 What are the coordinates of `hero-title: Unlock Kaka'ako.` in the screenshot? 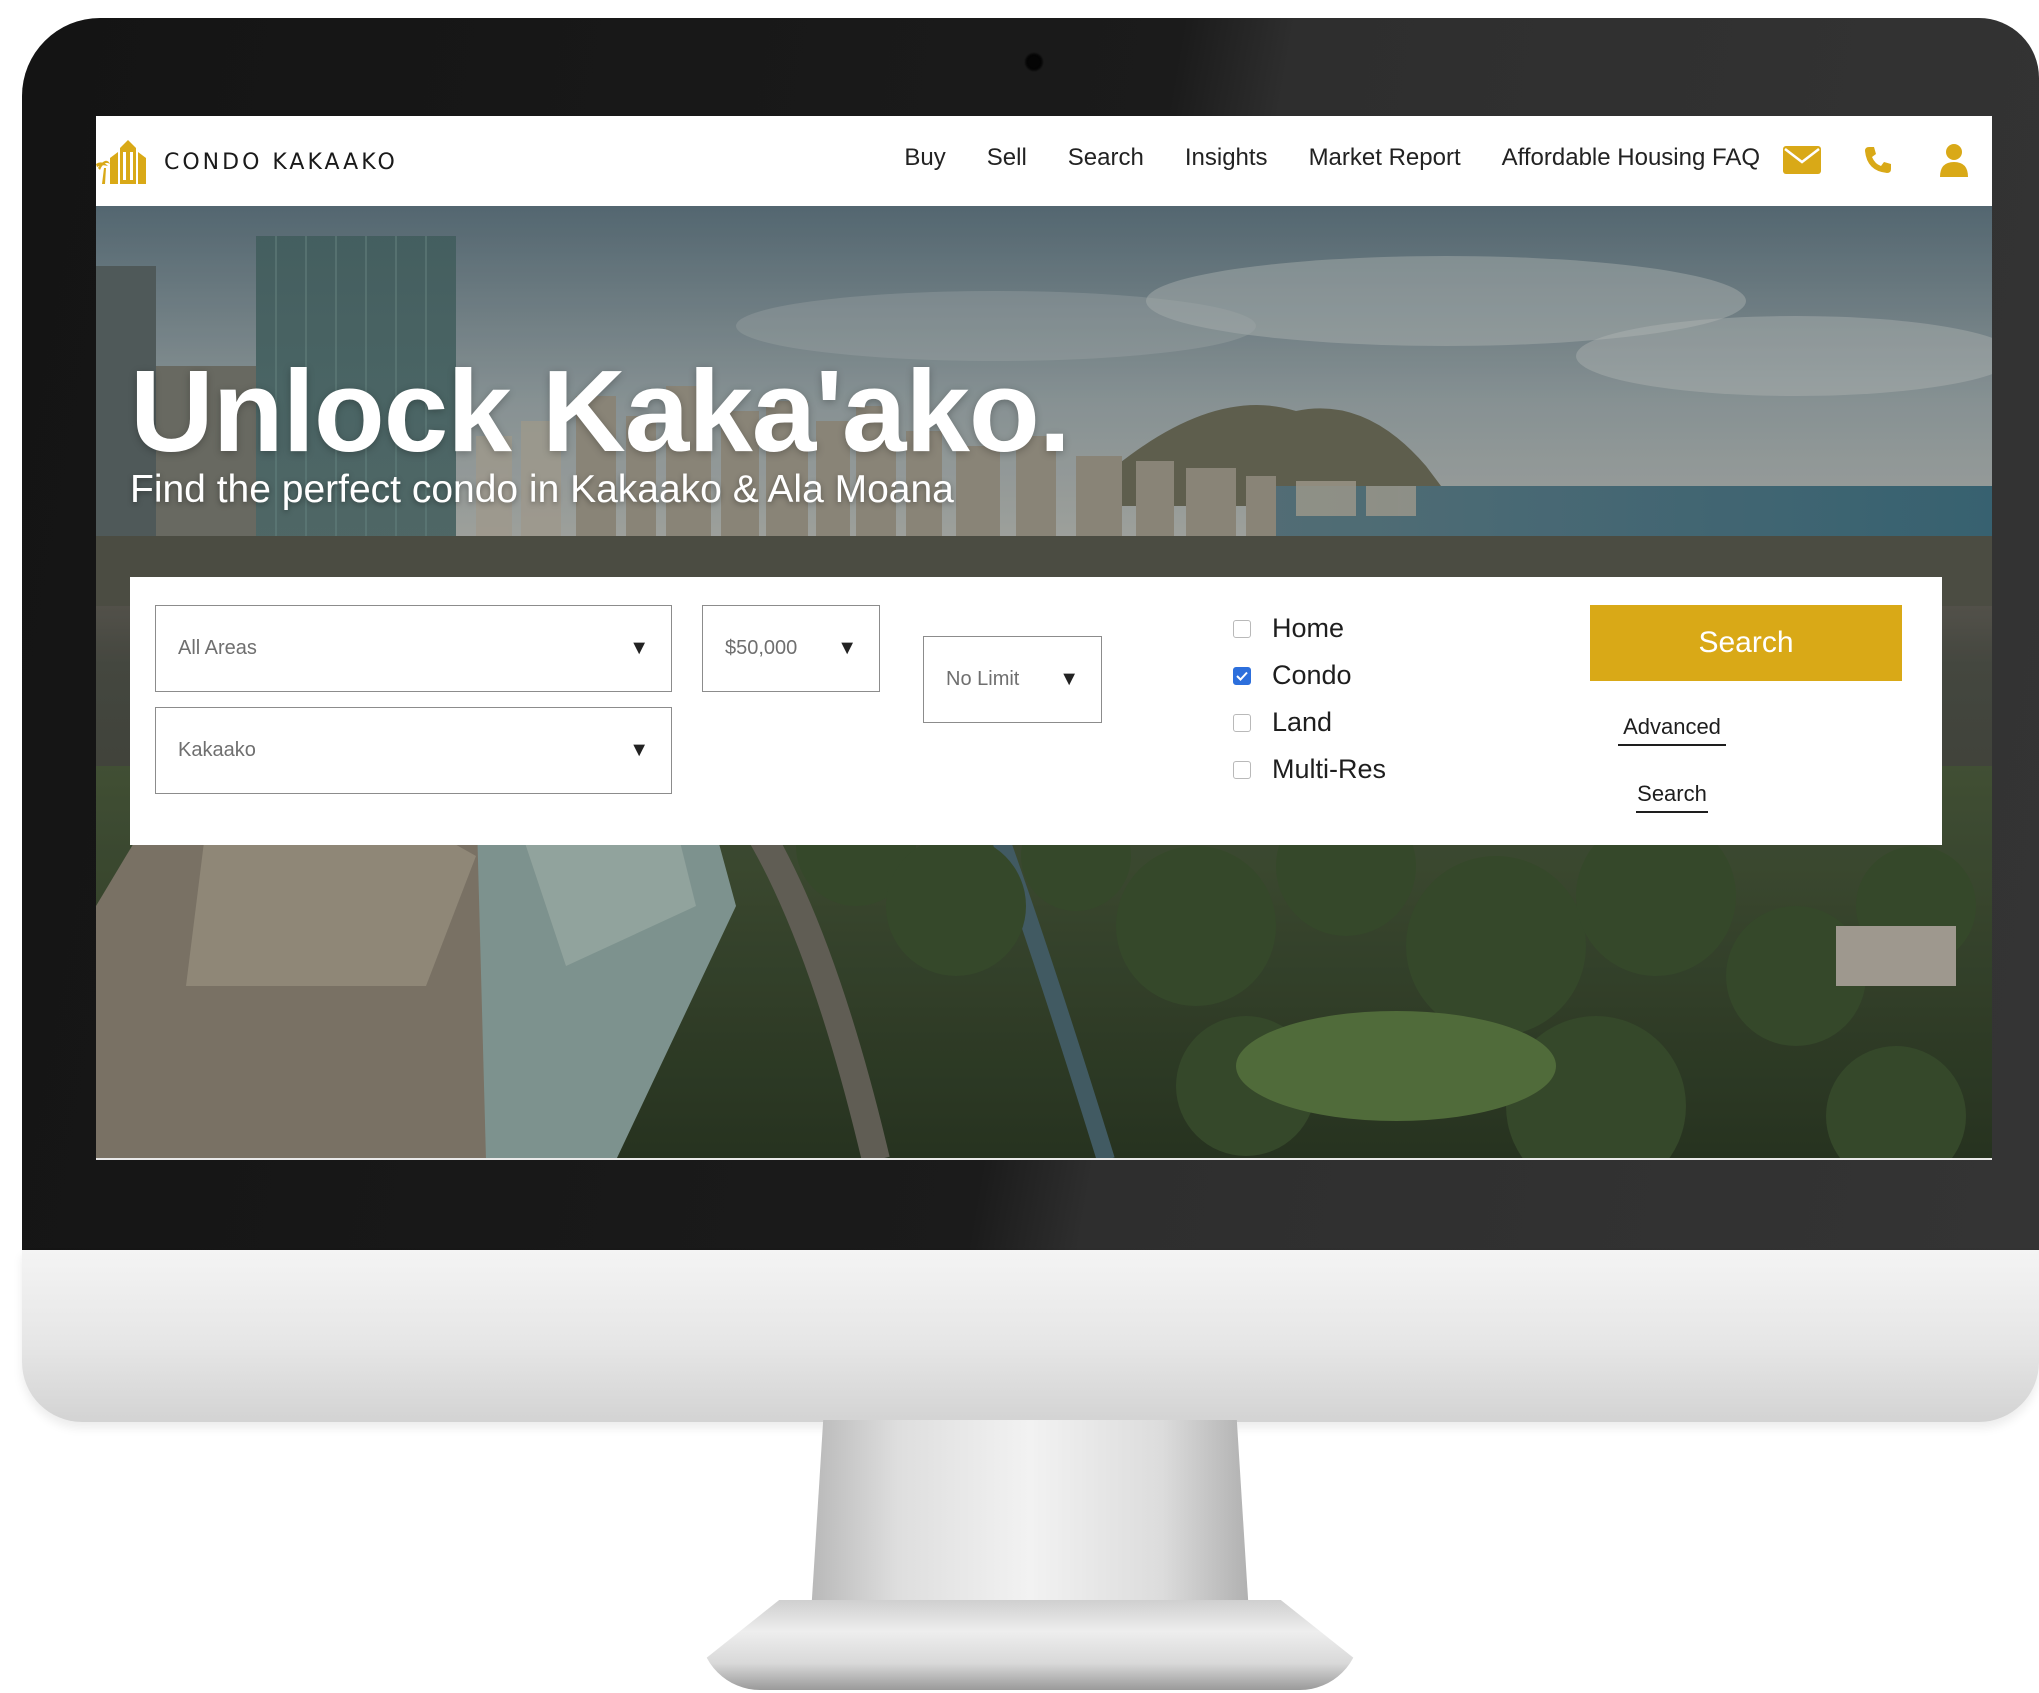 It's located at (600, 411).